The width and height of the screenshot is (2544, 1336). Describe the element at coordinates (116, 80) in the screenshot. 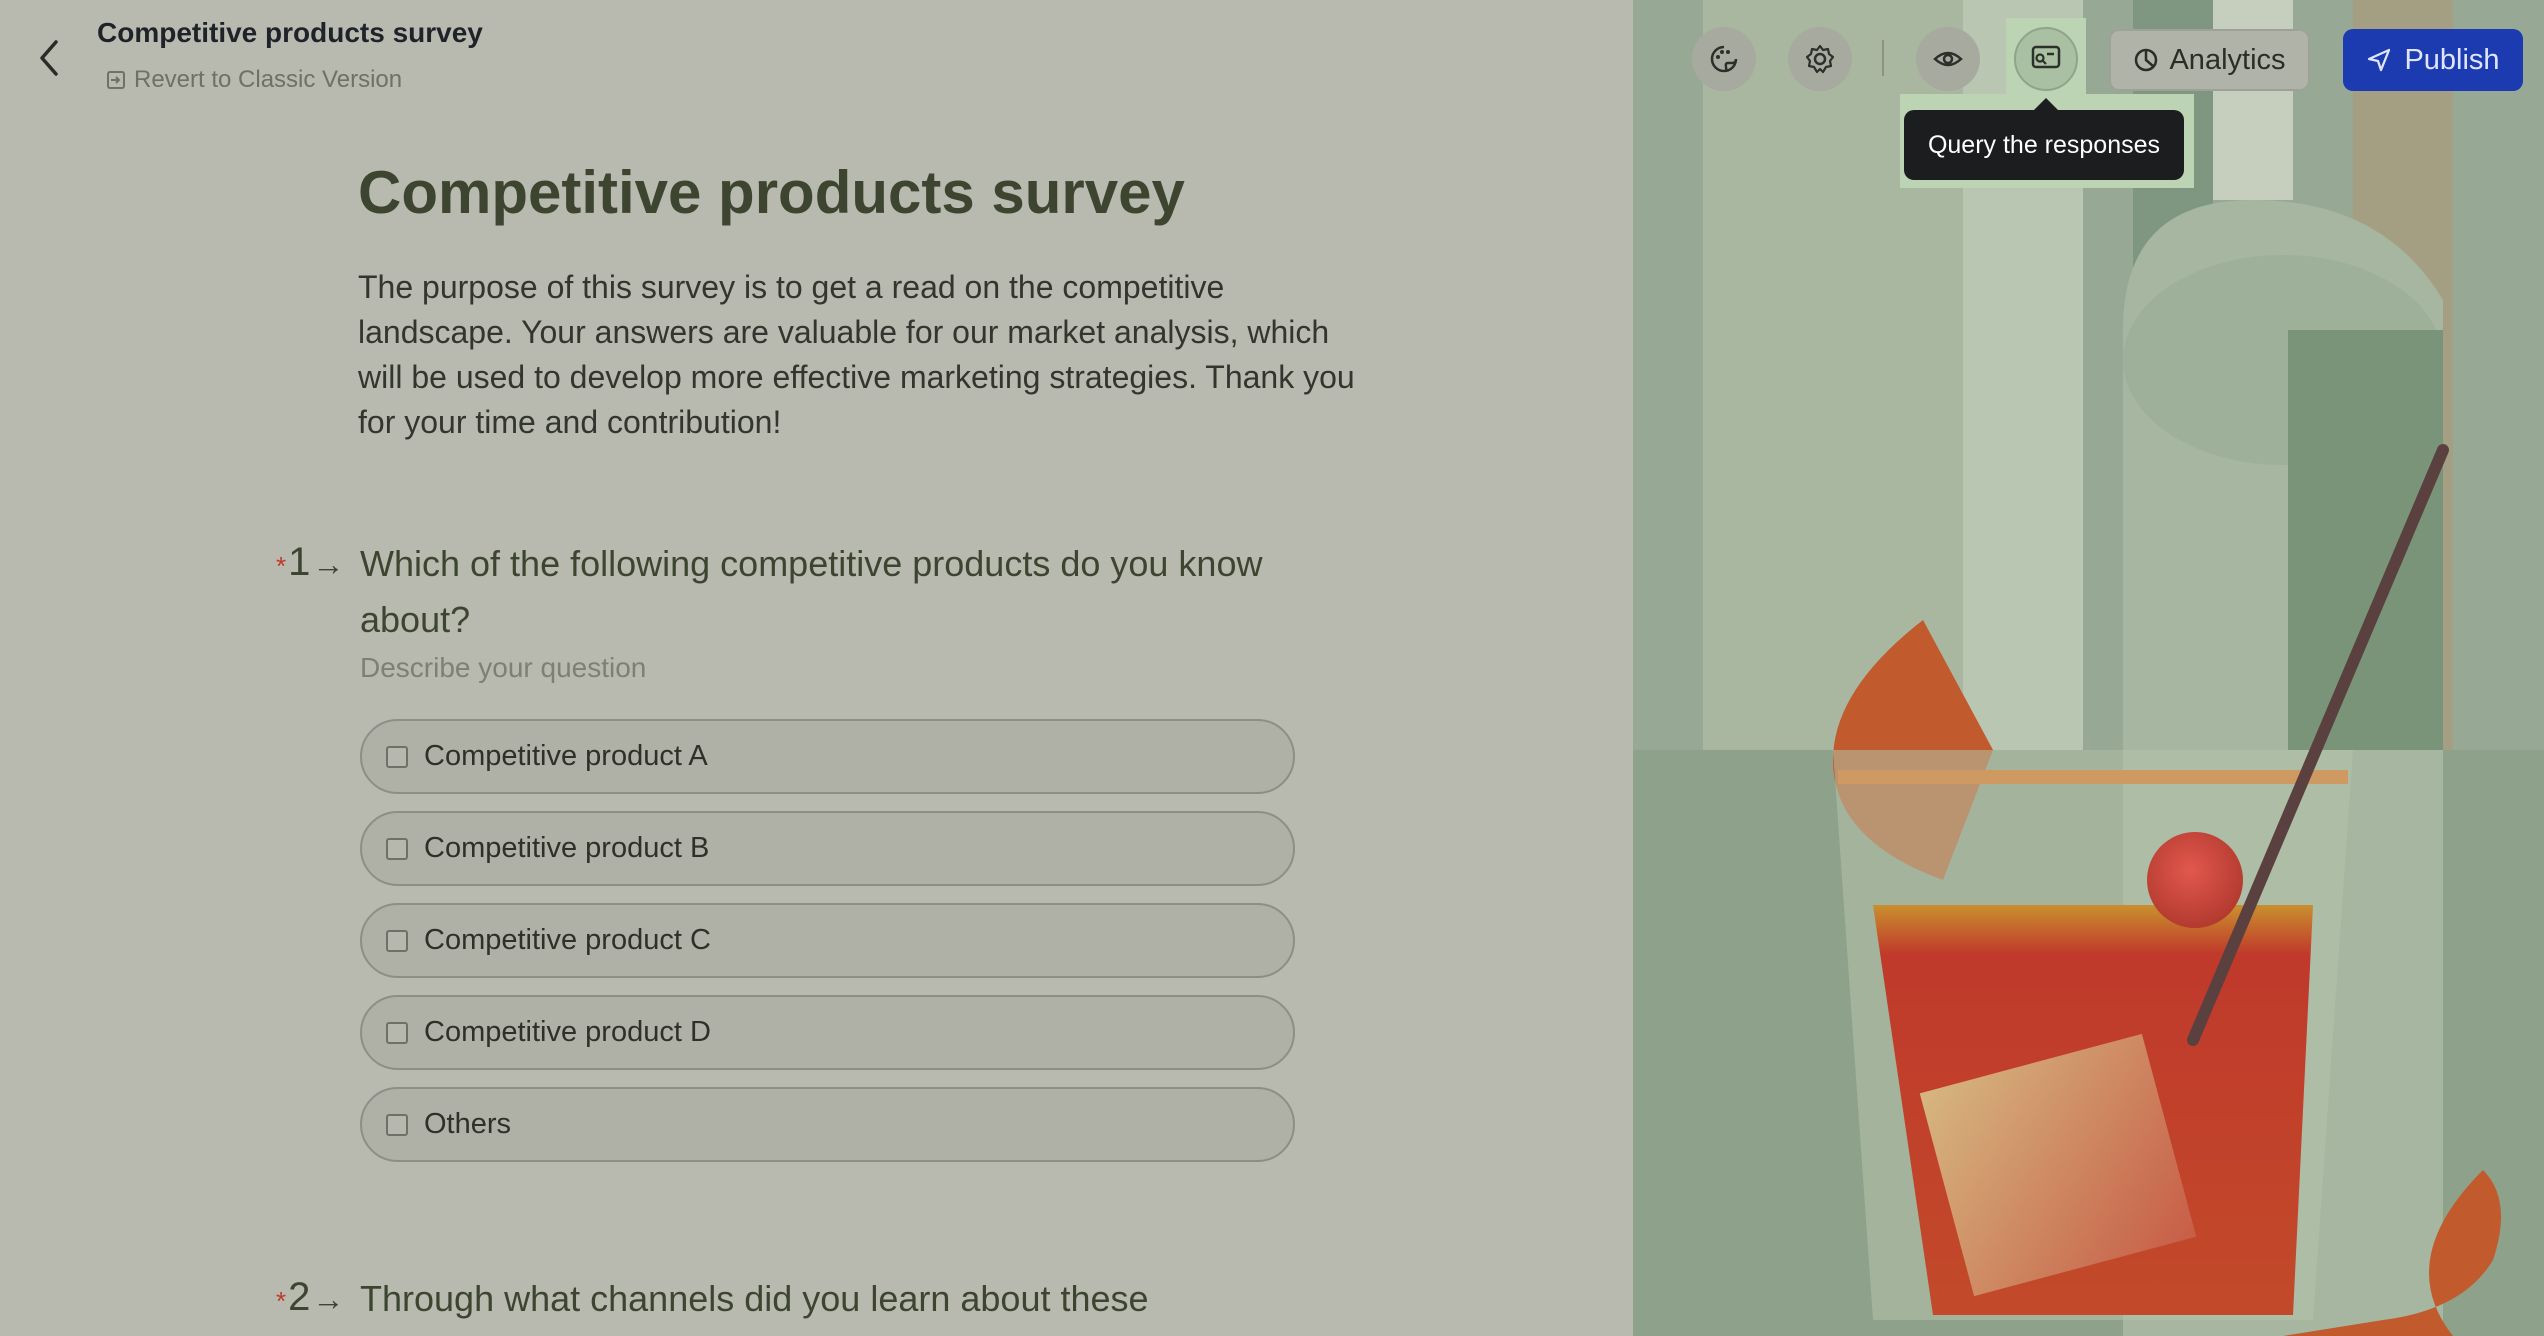

I see `revert-icon` at that location.